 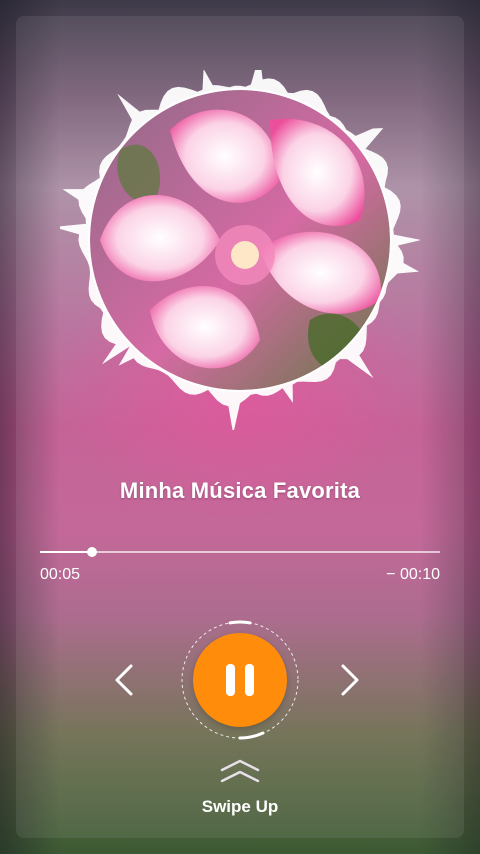 I want to click on double-chevron-up-icon, so click(x=240, y=771).